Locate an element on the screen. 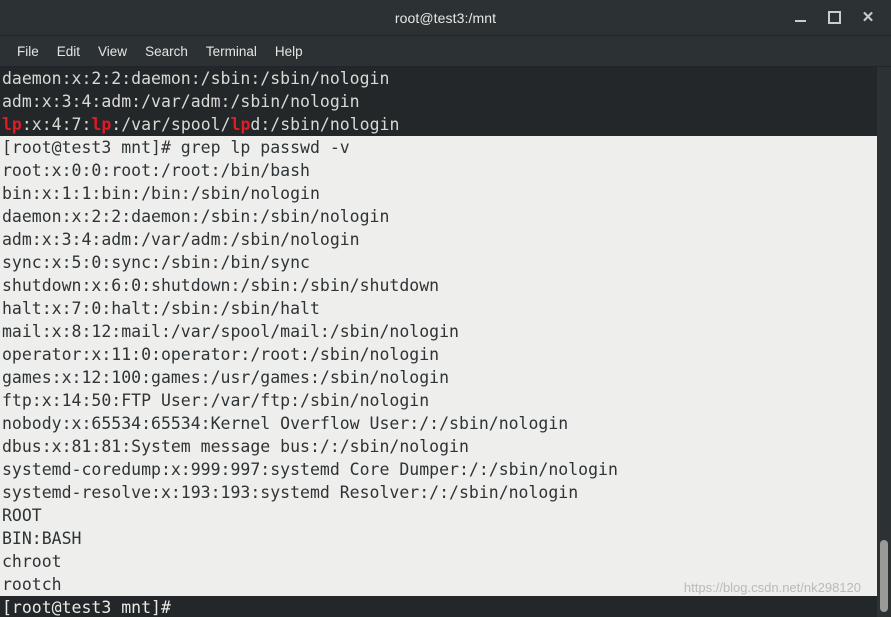 The height and width of the screenshot is (617, 891). minimize-icon is located at coordinates (800, 21).